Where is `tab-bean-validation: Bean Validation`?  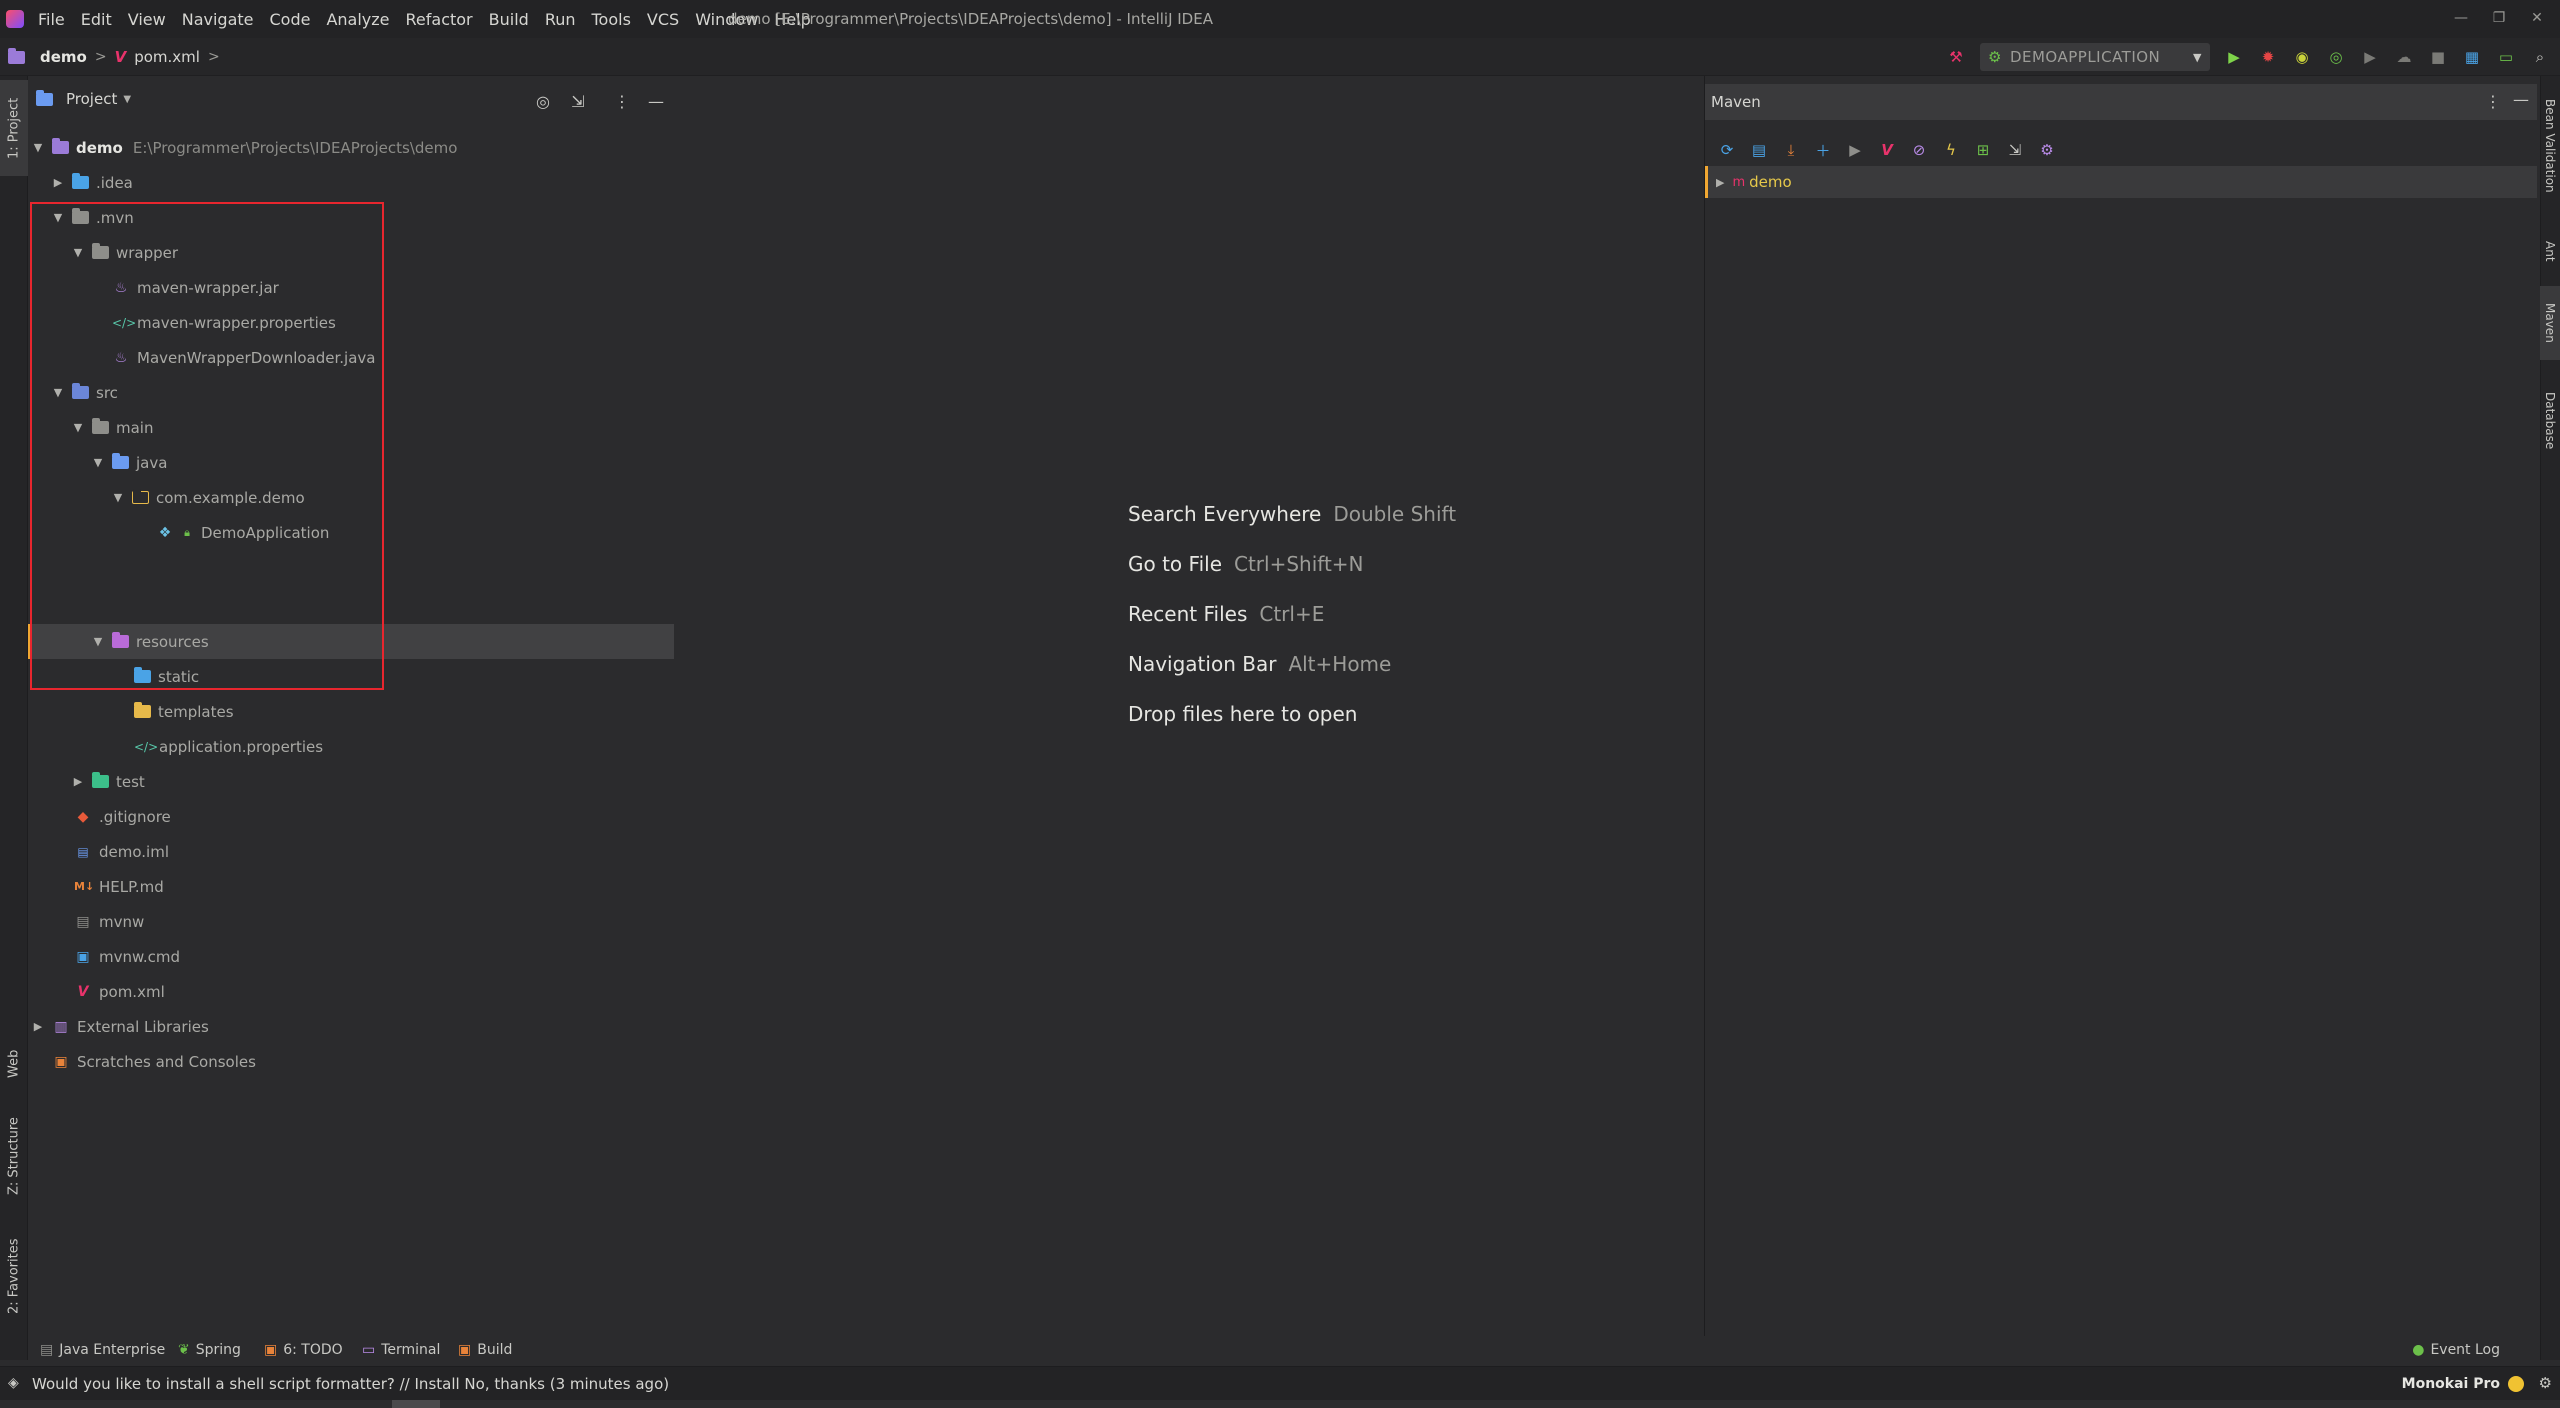
tab-bean-validation: Bean Validation is located at coordinates (2550, 146).